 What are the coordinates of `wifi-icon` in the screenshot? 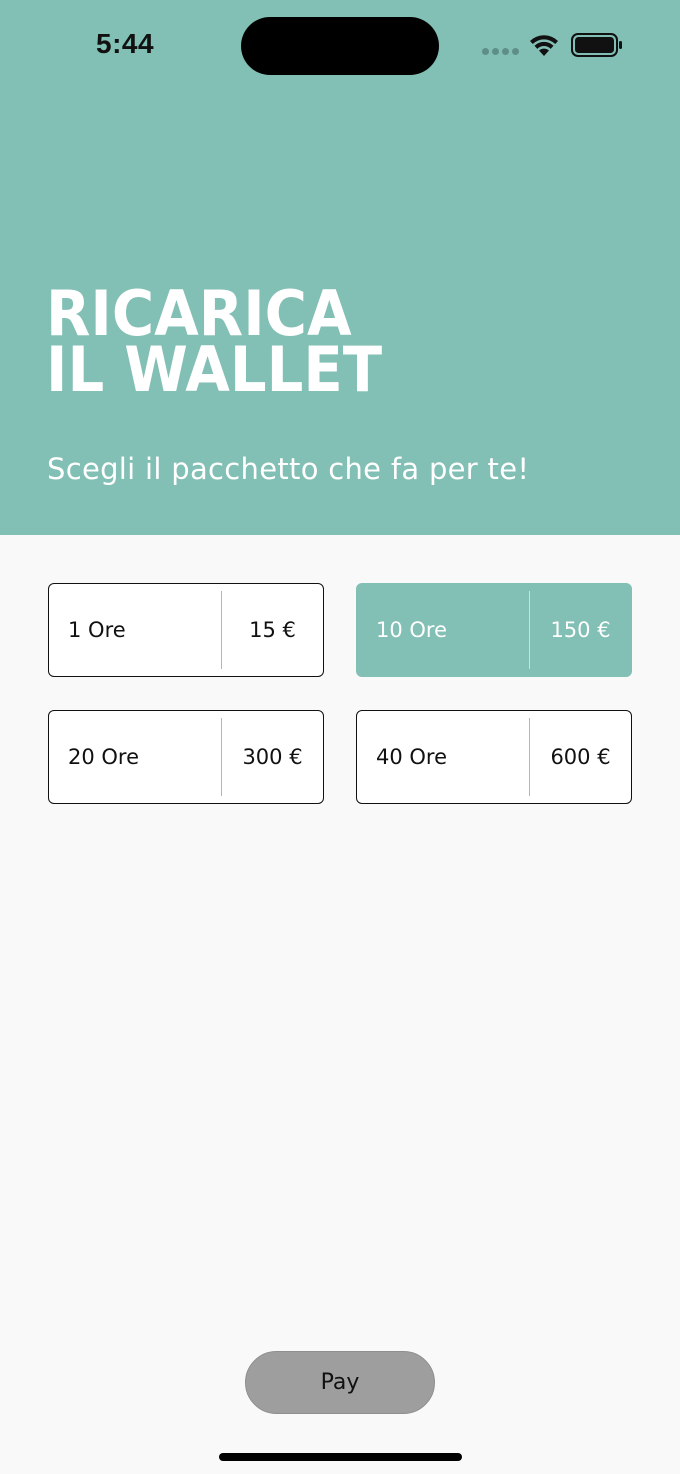 It's located at (544, 45).